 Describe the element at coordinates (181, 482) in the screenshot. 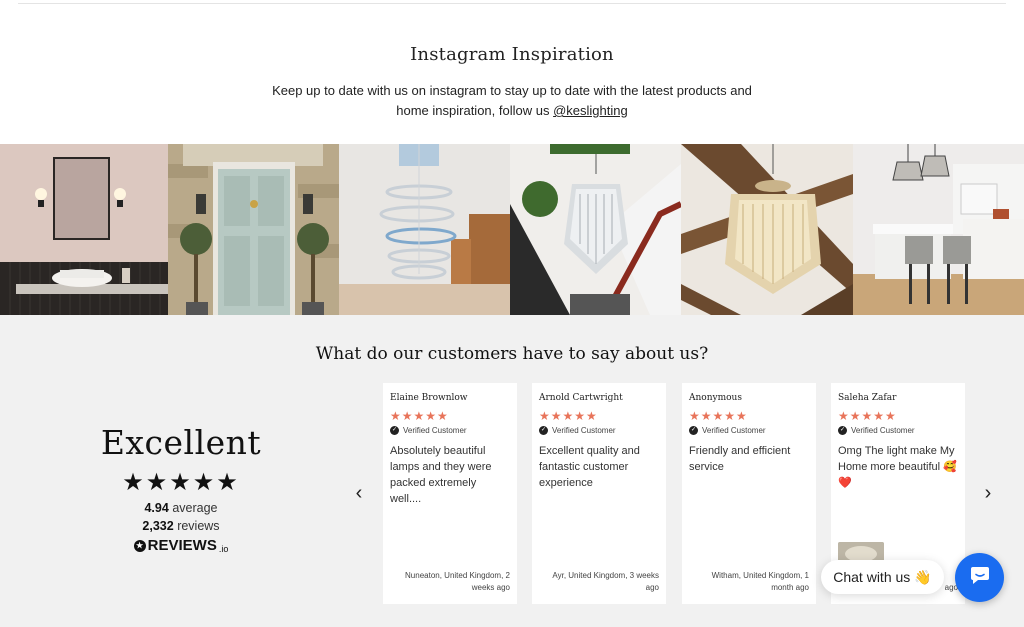

I see `rating-stars: ★★★★★` at that location.